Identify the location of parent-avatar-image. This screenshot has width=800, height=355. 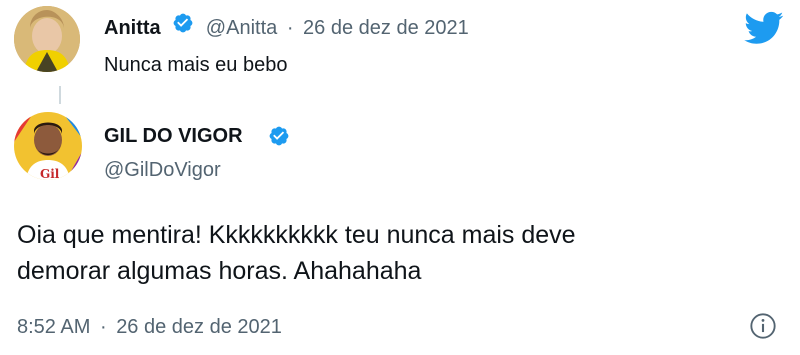
(47, 39).